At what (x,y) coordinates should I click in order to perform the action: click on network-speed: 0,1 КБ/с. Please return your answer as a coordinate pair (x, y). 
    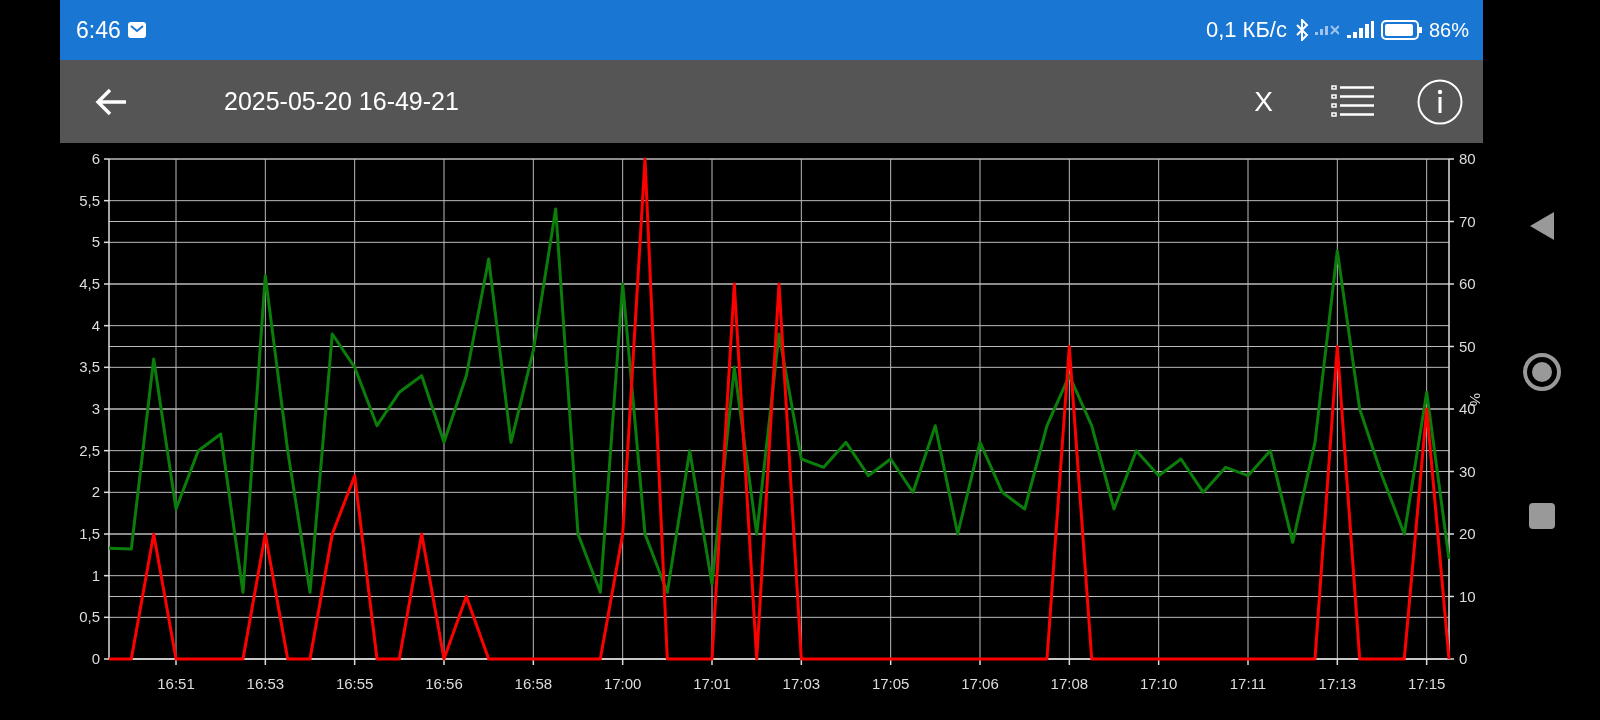
    Looking at the image, I should click on (1246, 30).